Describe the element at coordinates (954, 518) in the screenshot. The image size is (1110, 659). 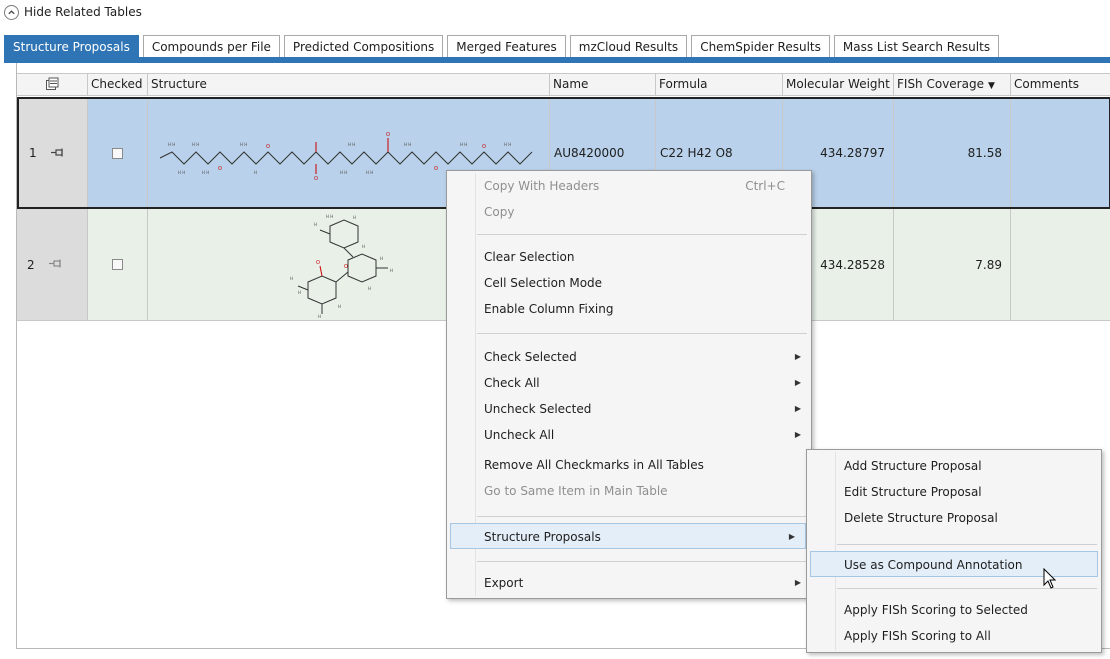
I see `menu-item-delete-structure-proposal: Delete Structure Proposal` at that location.